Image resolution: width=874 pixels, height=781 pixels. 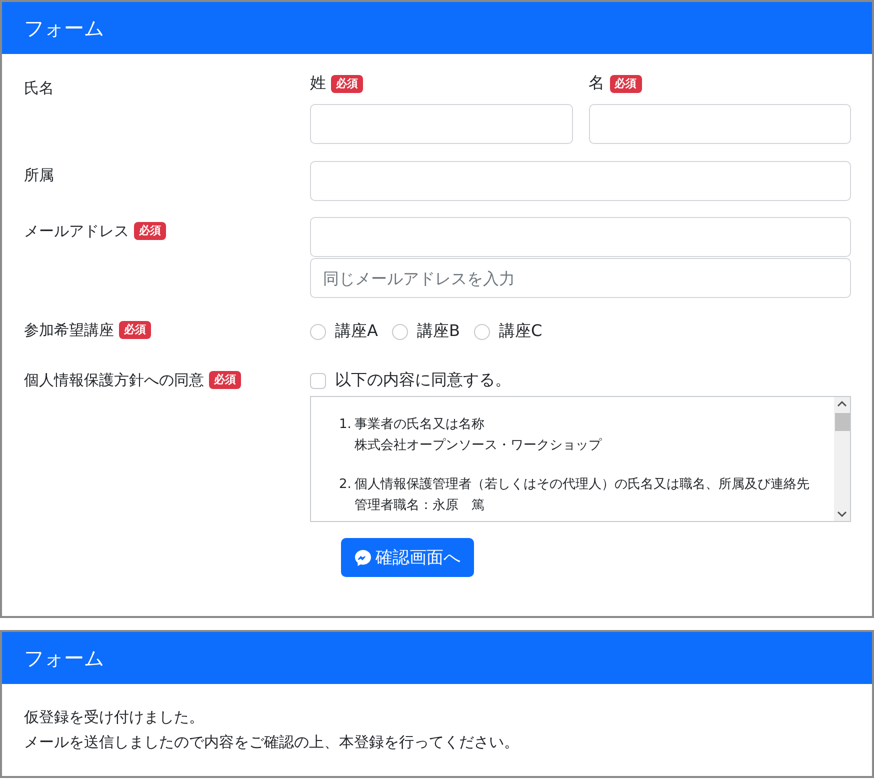 What do you see at coordinates (508, 331) in the screenshot?
I see `course-radio: 講座C` at bounding box center [508, 331].